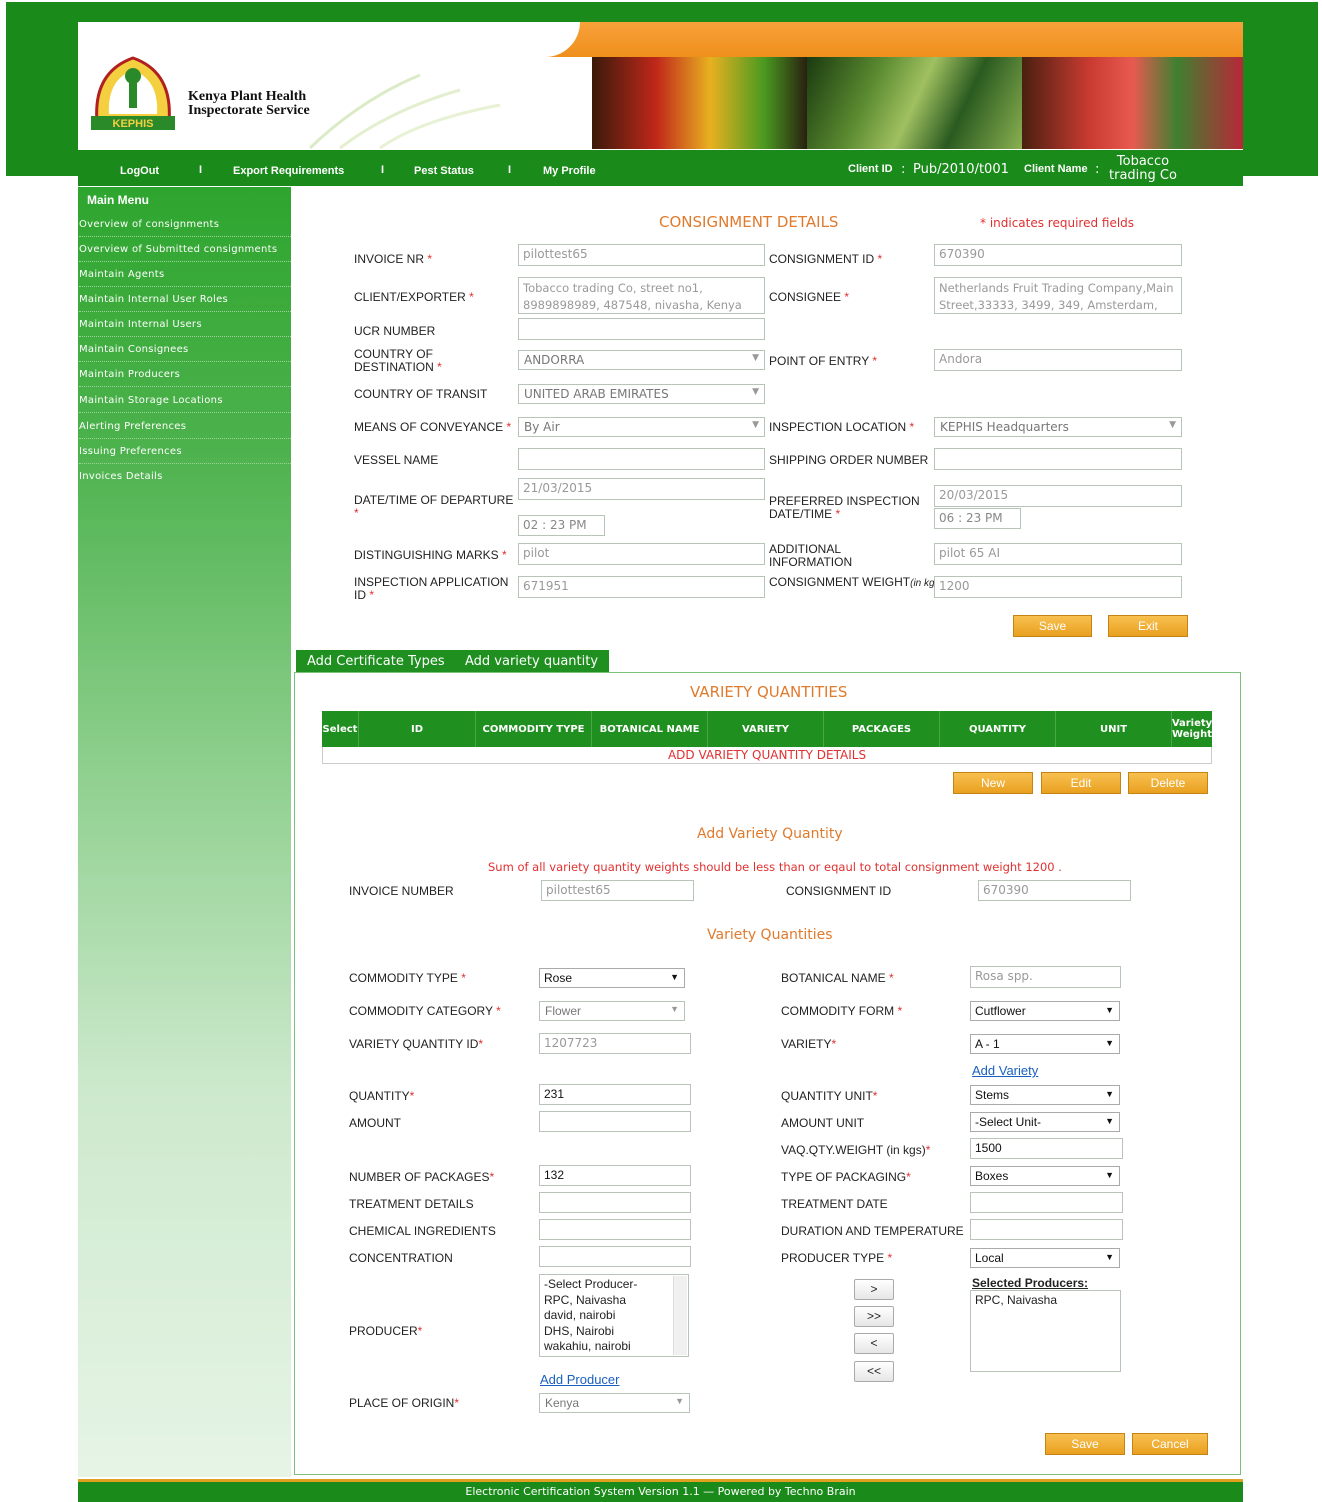 The height and width of the screenshot is (1502, 1322). I want to click on new-button: New, so click(993, 783).